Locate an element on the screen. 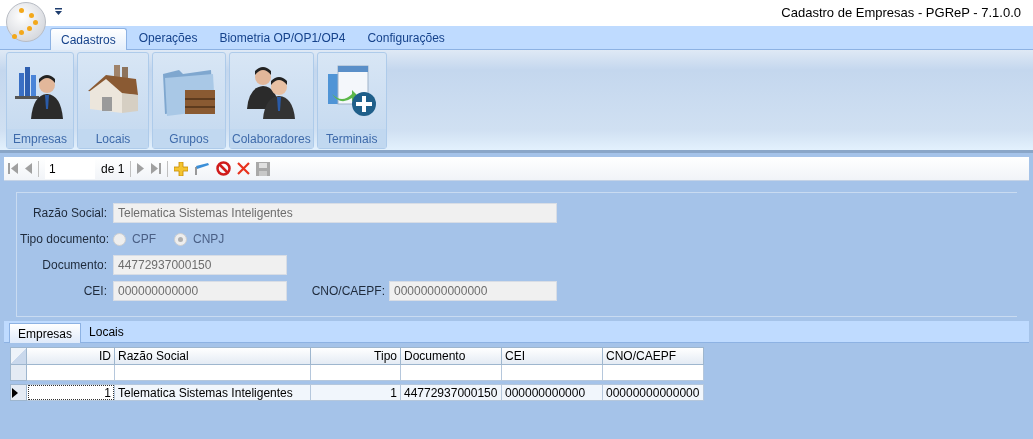 The height and width of the screenshot is (439, 1033). table-cell: 000000000000 is located at coordinates (552, 392).